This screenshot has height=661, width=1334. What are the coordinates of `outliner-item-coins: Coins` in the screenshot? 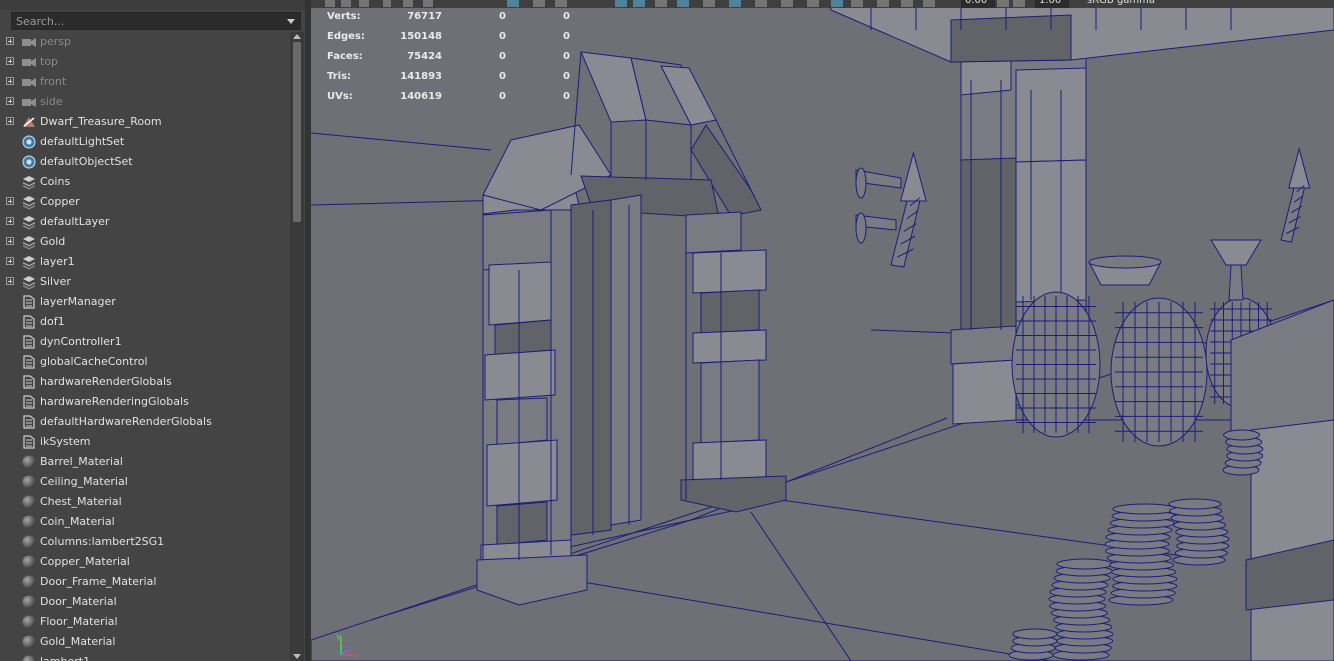 It's located at (145, 182).